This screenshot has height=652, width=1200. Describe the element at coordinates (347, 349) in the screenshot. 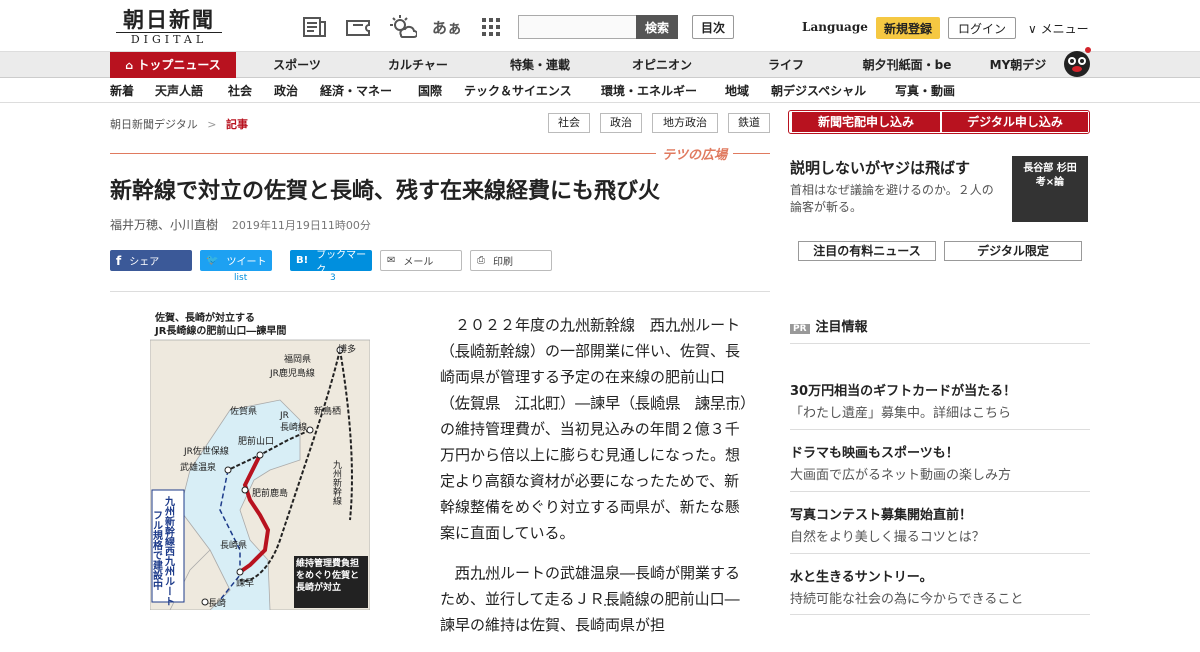

I see `label-hakata: 博多` at that location.